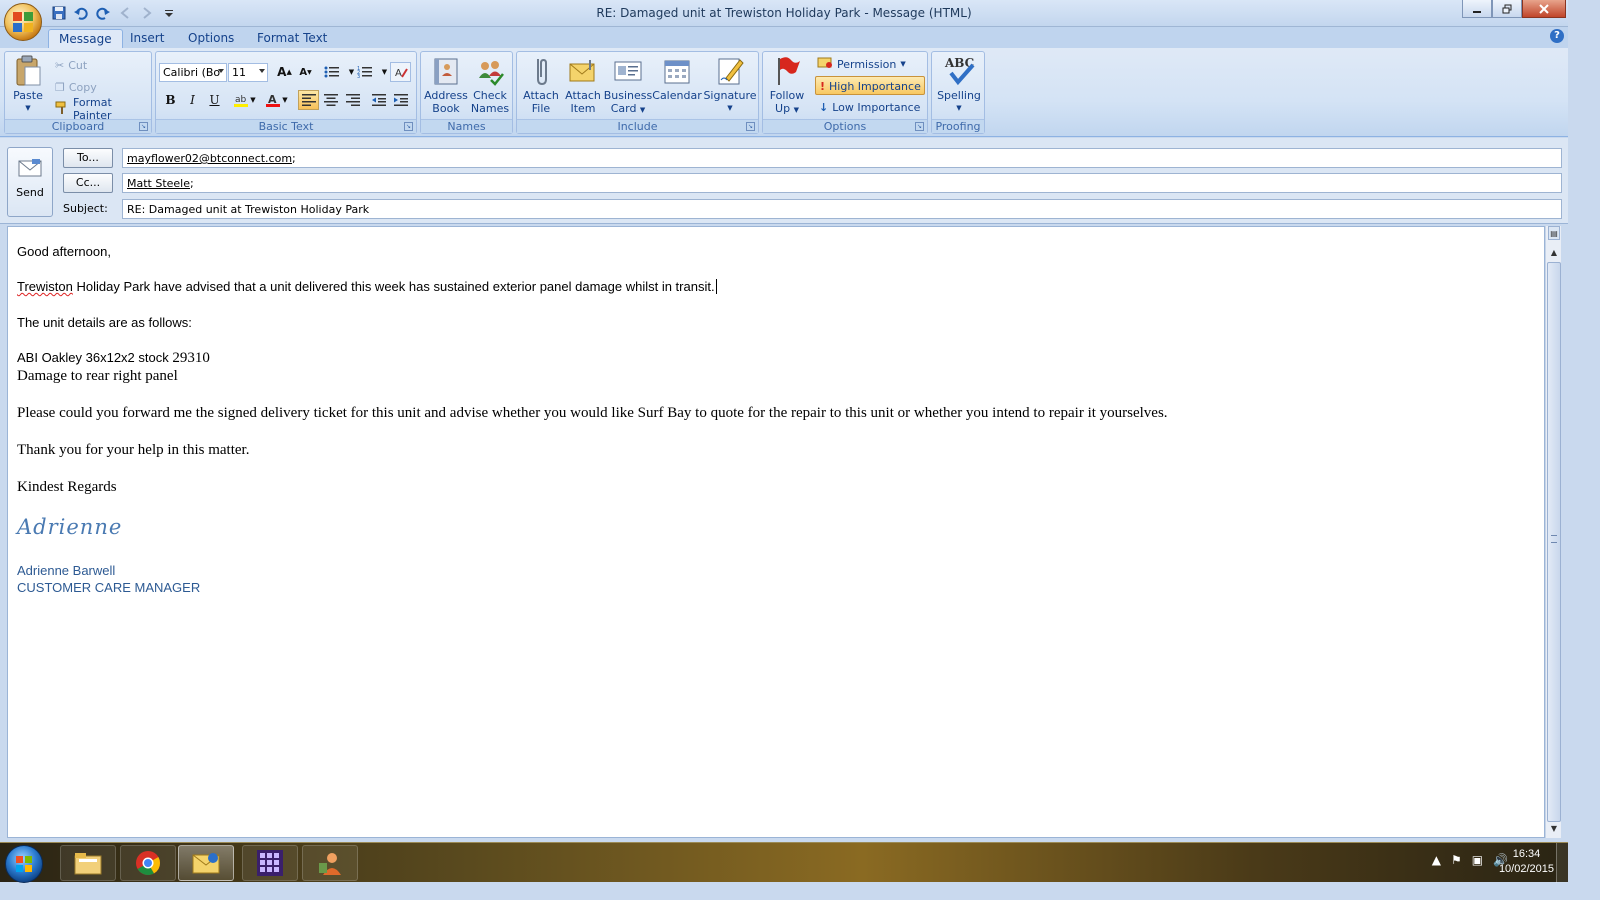 The height and width of the screenshot is (900, 1600). I want to click on taskbar-chrome, so click(148, 863).